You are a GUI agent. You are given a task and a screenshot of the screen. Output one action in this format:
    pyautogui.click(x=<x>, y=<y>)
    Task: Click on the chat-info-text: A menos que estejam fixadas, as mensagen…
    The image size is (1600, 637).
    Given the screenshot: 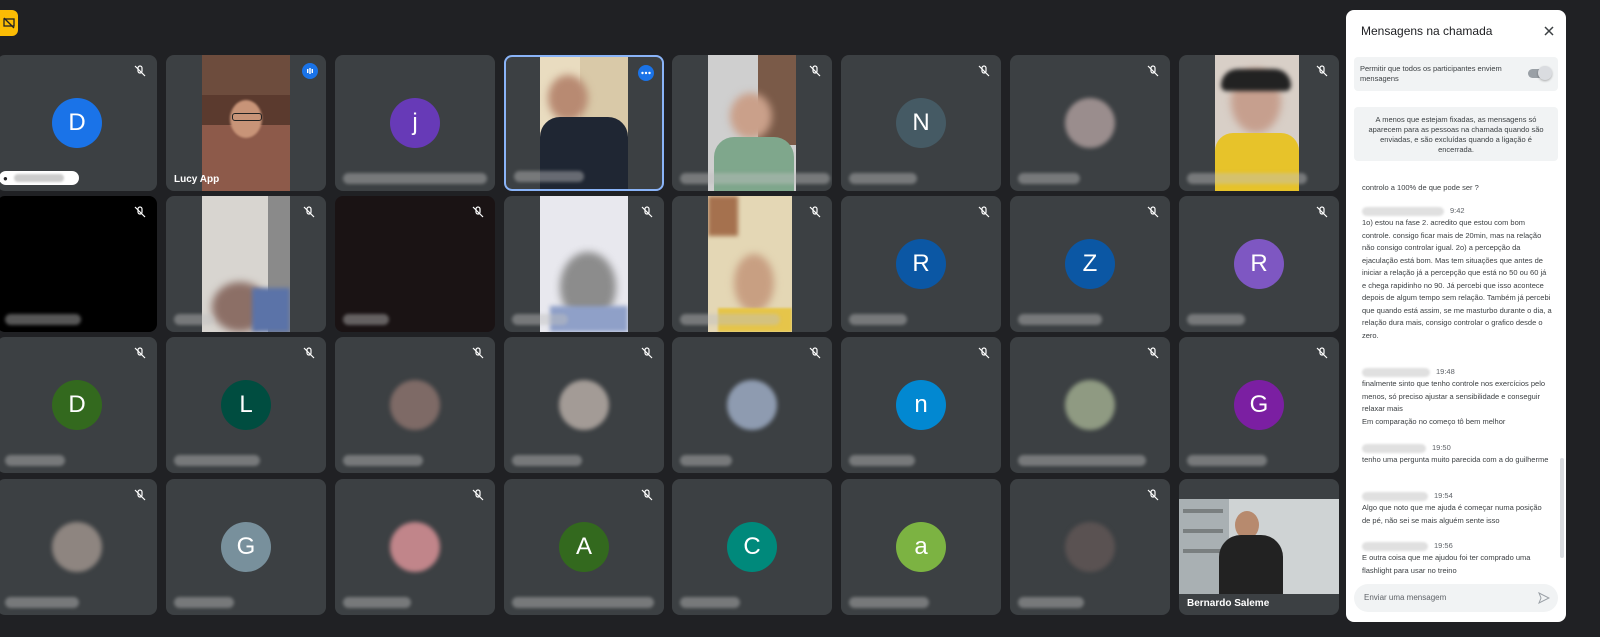 What is the action you would take?
    pyautogui.click(x=1456, y=134)
    